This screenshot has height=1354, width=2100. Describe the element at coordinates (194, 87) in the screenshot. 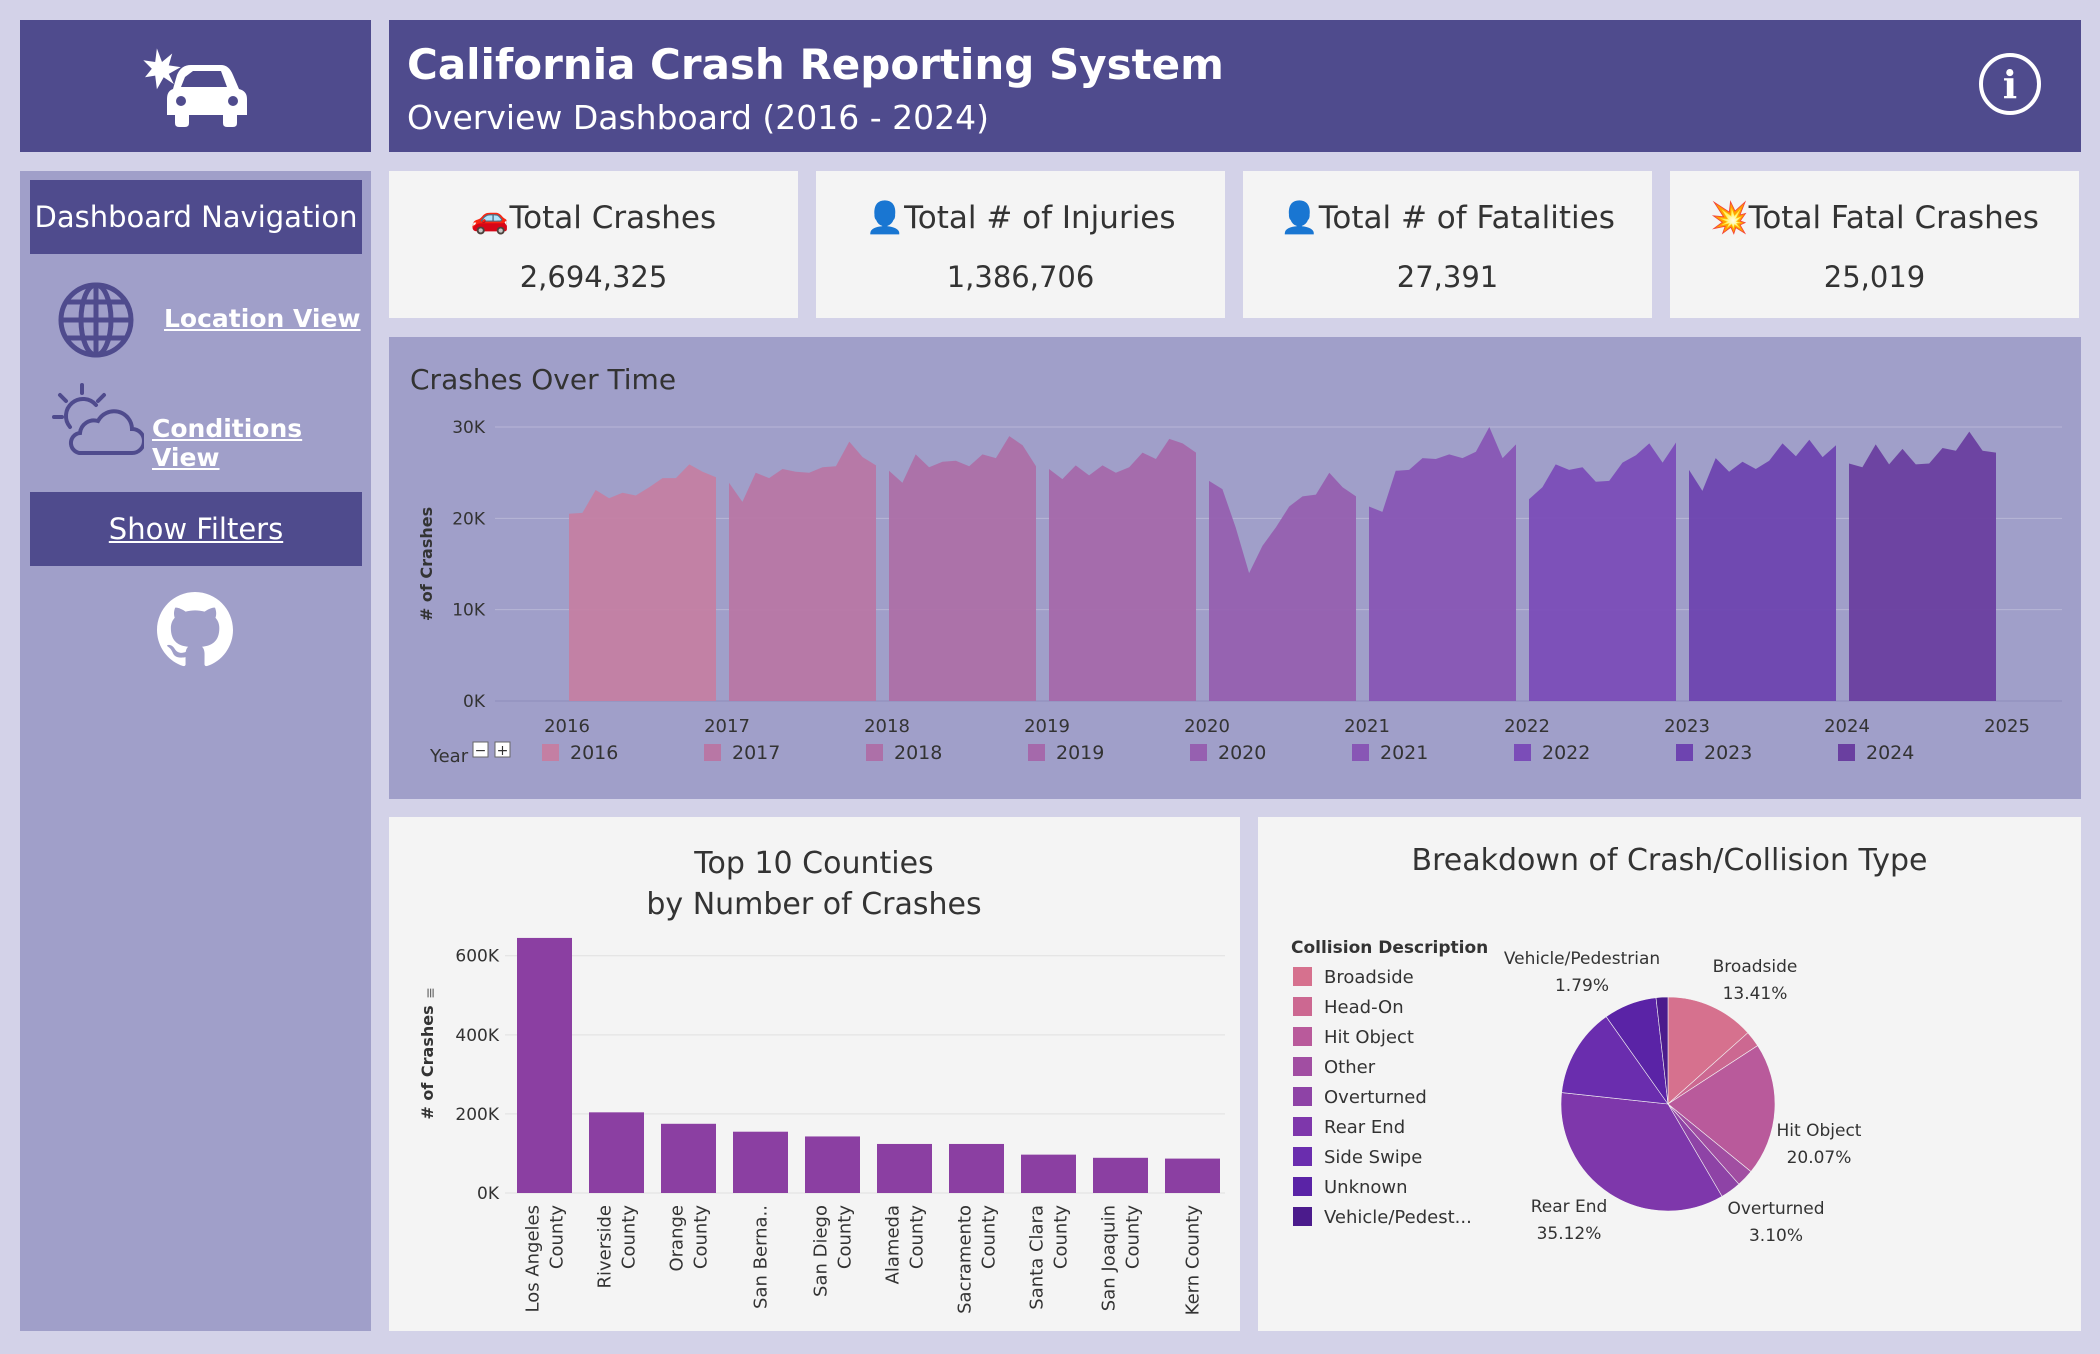

I see `car-crash-icon` at that location.